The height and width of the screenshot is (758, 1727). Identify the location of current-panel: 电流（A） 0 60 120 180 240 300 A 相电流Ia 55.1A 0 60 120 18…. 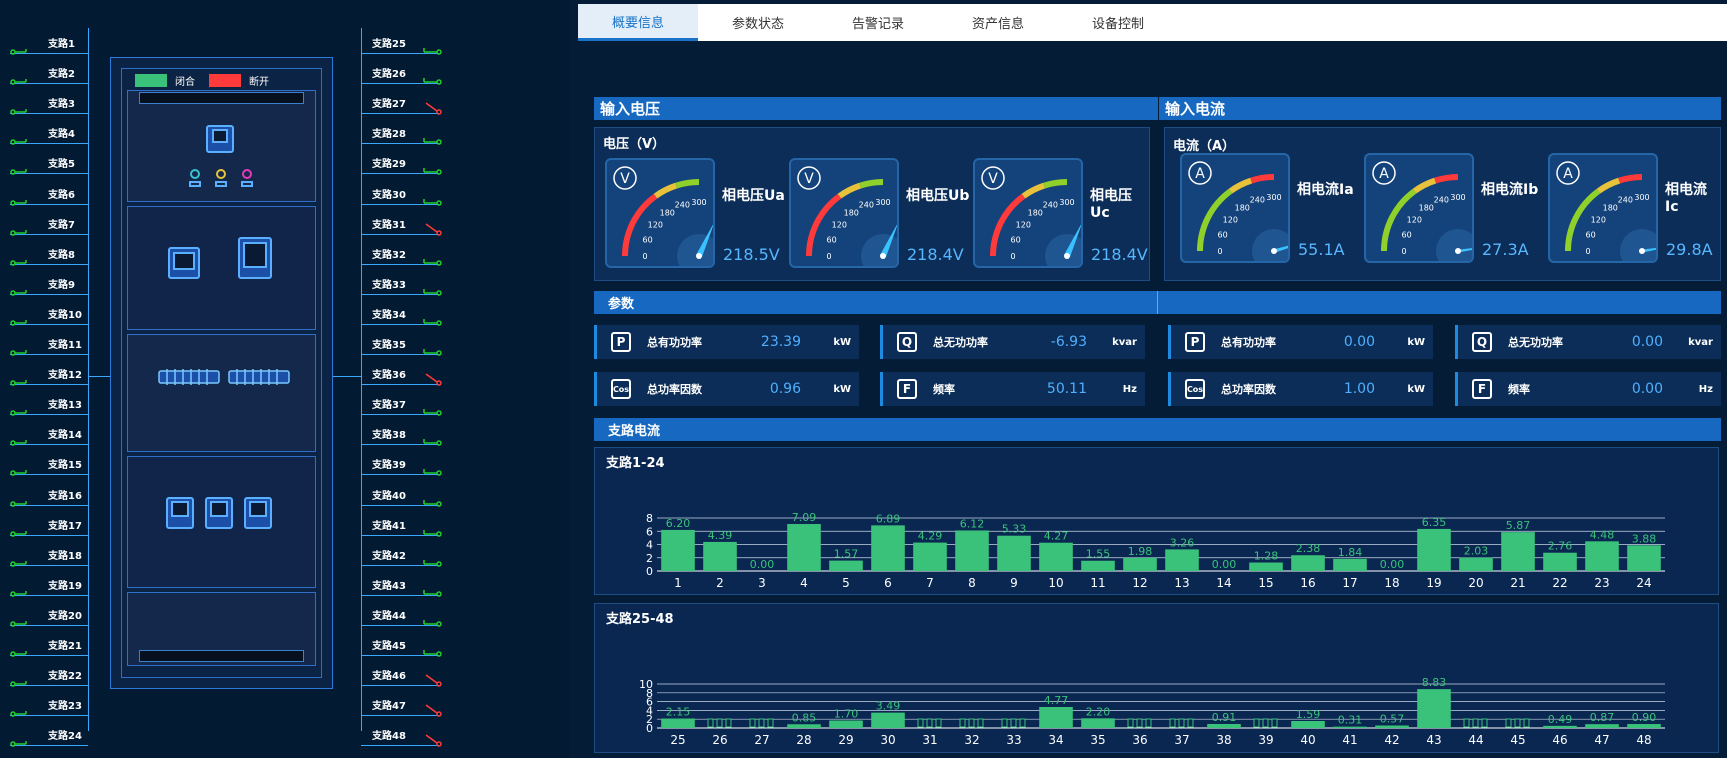
(1442, 204).